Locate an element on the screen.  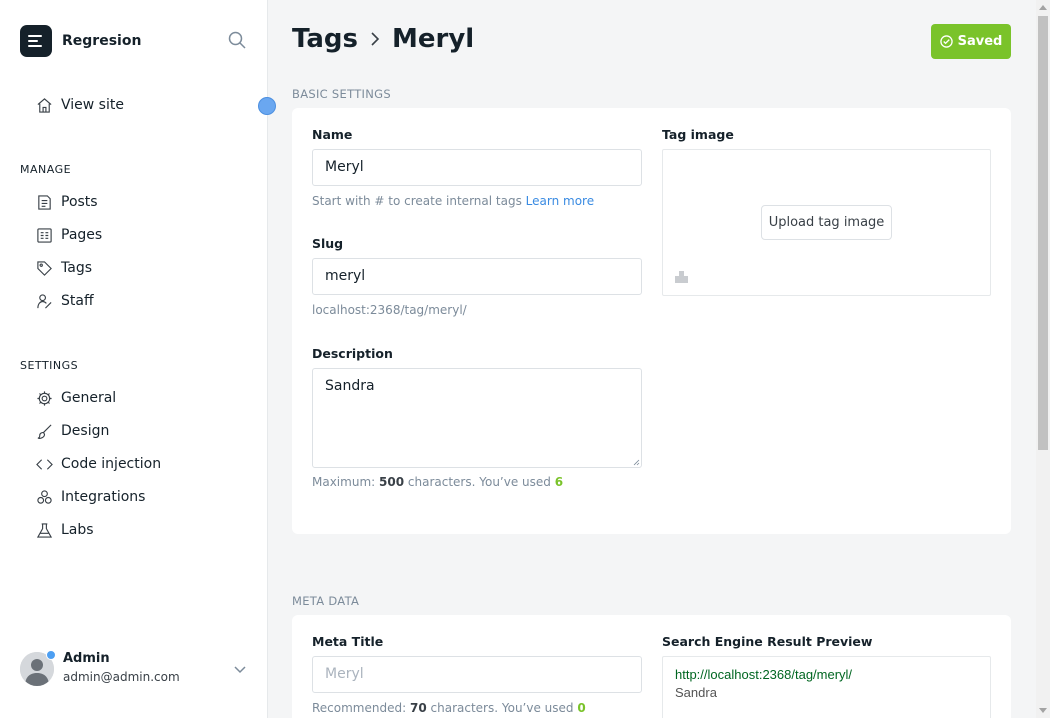
nav-code-injection: Code injection is located at coordinates (98, 464).